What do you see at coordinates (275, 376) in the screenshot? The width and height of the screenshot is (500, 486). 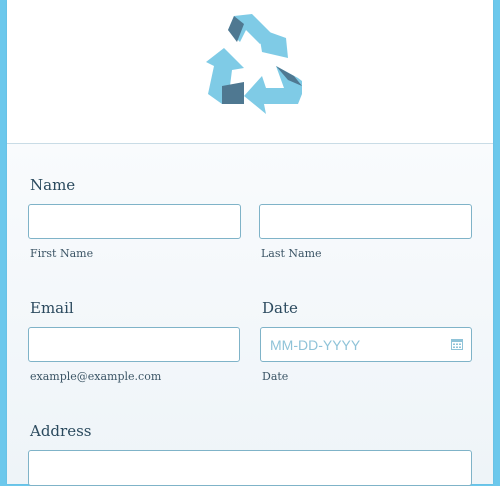 I see `date-sublabel: Date` at bounding box center [275, 376].